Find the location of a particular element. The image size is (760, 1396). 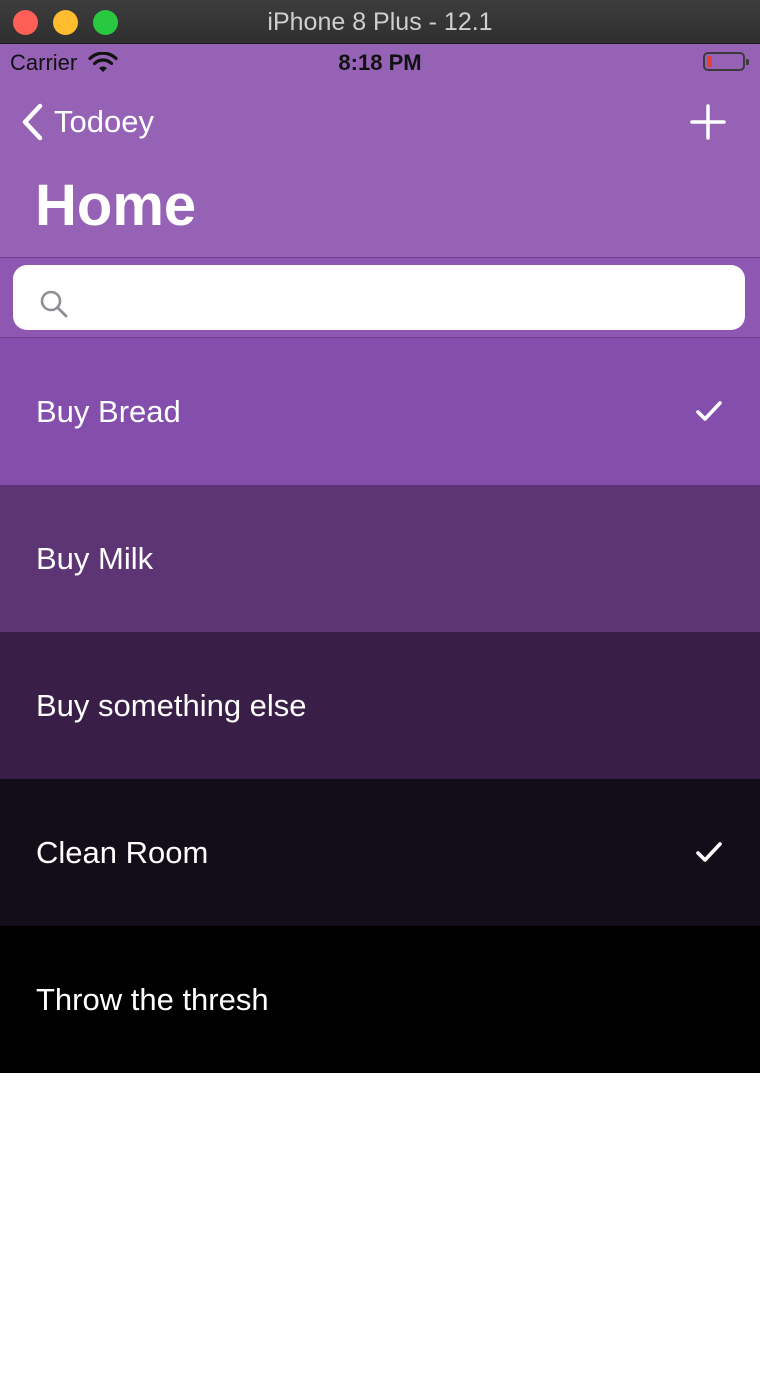

list-item: Clean Room is located at coordinates (380, 852).